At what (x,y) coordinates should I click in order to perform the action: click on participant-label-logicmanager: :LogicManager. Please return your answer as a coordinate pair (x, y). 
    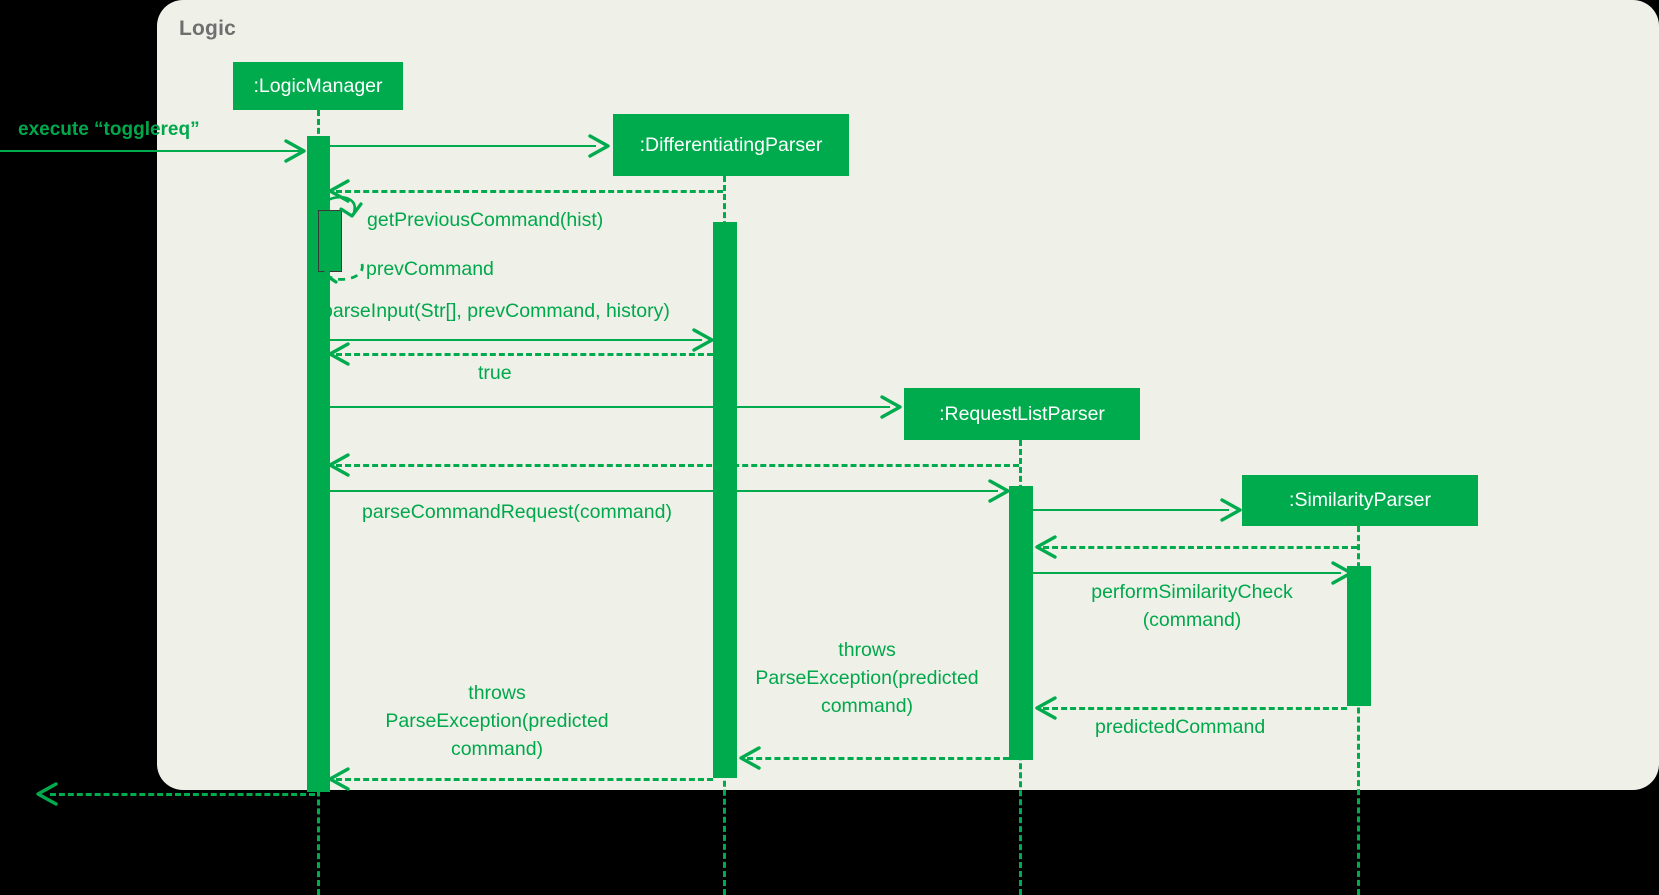
    Looking at the image, I should click on (318, 85).